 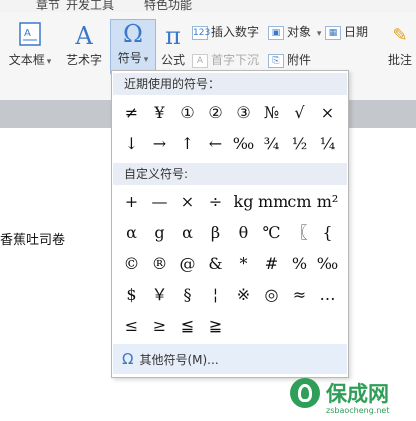 I want to click on watermark: 保成网 zsbaocheng.net, so click(x=350, y=398).